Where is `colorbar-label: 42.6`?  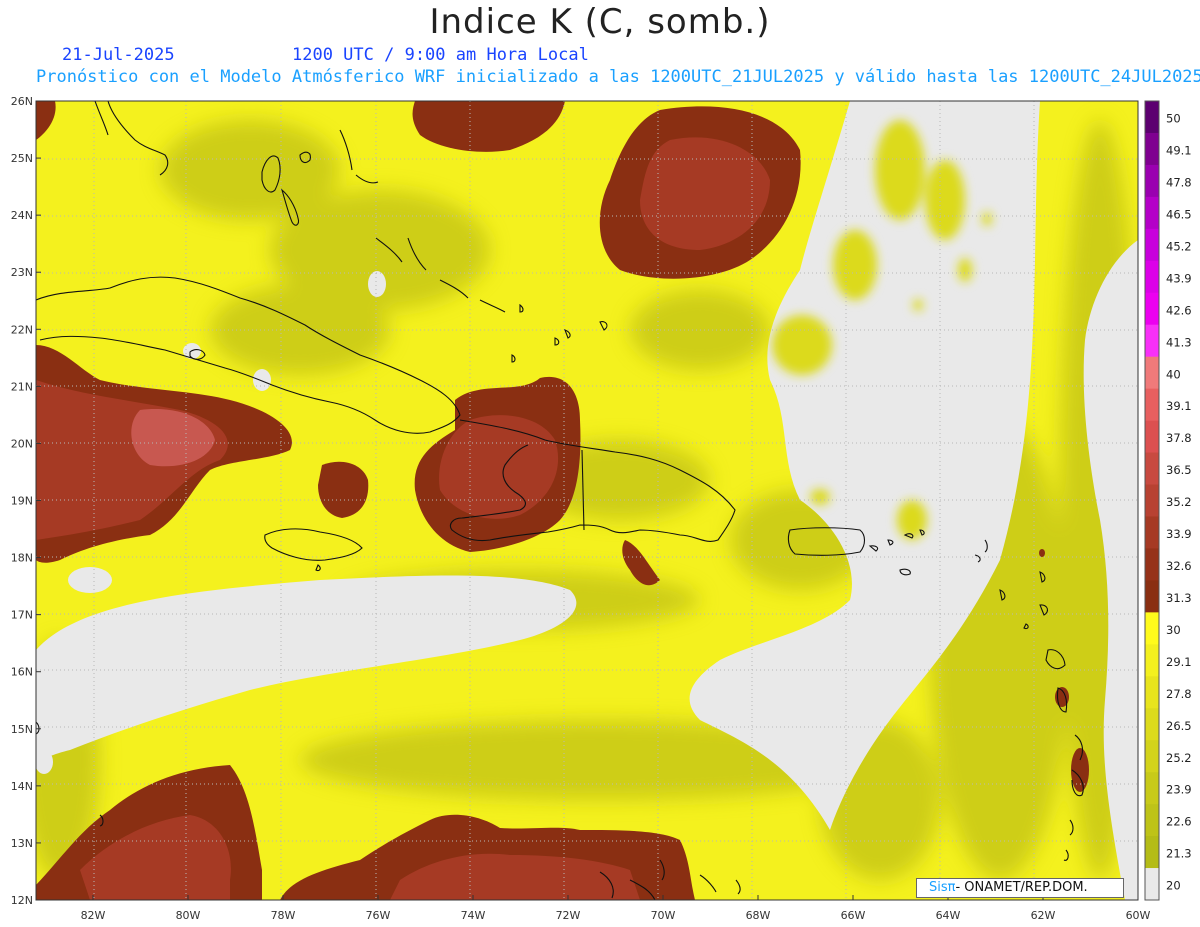 colorbar-label: 42.6 is located at coordinates (1179, 310).